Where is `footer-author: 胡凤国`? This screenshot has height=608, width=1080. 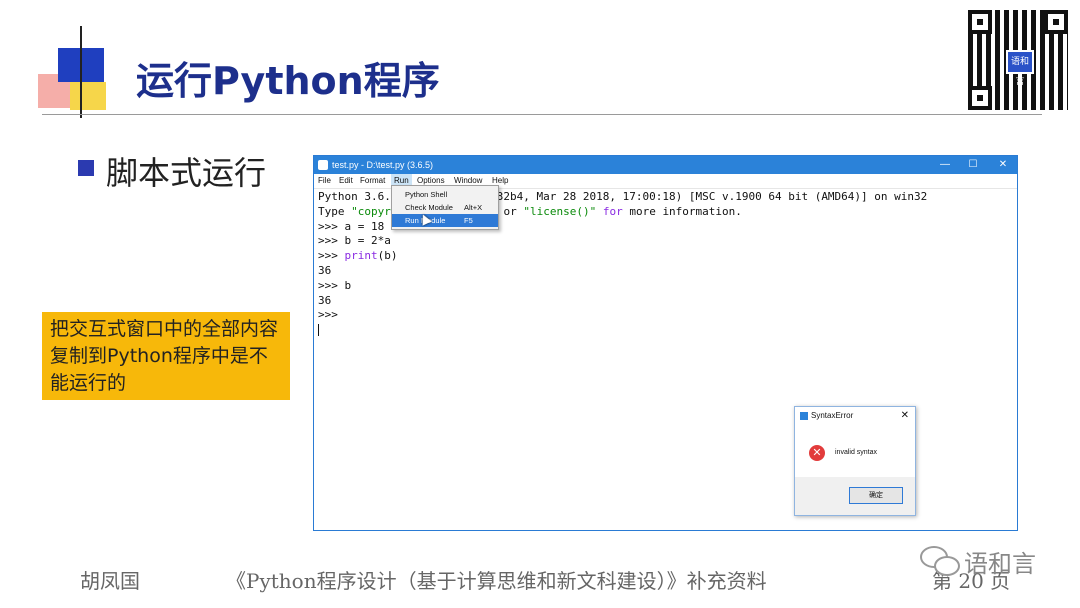
footer-author: 胡凤国 is located at coordinates (110, 581).